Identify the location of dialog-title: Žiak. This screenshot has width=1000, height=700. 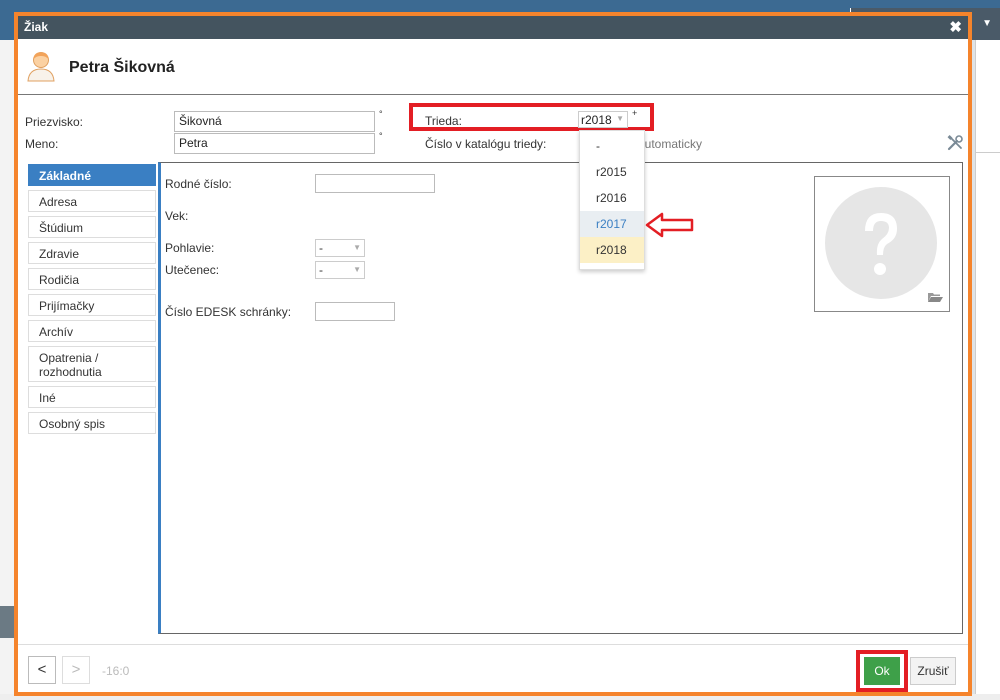
(36, 27).